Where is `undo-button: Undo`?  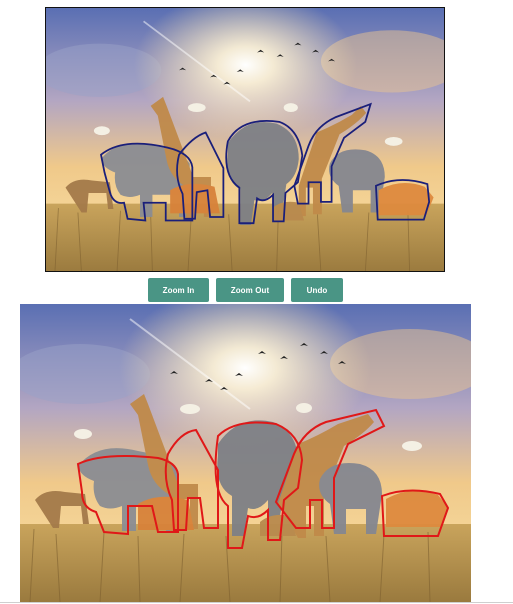
undo-button: Undo is located at coordinates (317, 290).